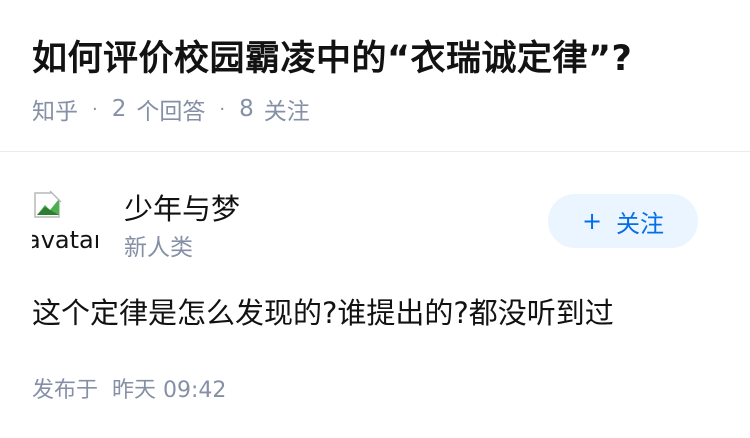  I want to click on broken-image-icon, so click(48, 204).